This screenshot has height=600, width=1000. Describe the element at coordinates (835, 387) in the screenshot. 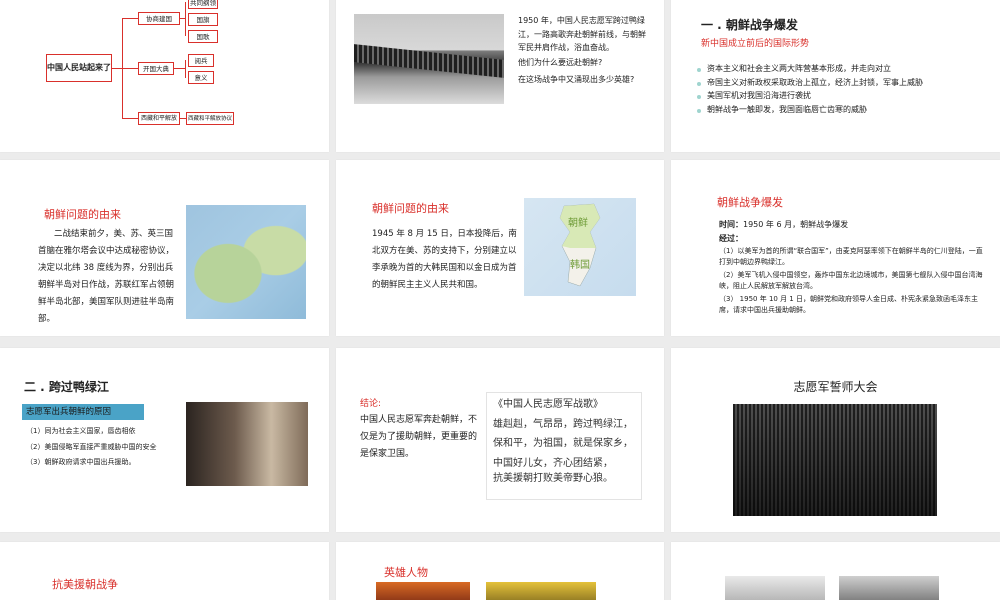

I see `slide-title: 志愿军誓师大会` at that location.